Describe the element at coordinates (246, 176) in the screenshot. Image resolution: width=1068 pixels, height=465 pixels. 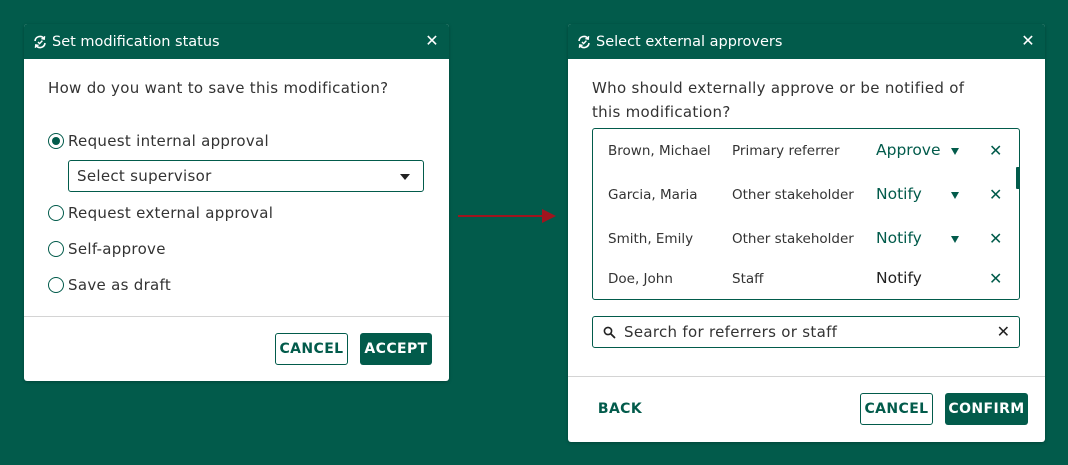
I see `supervisor-select: Select supervisor` at that location.